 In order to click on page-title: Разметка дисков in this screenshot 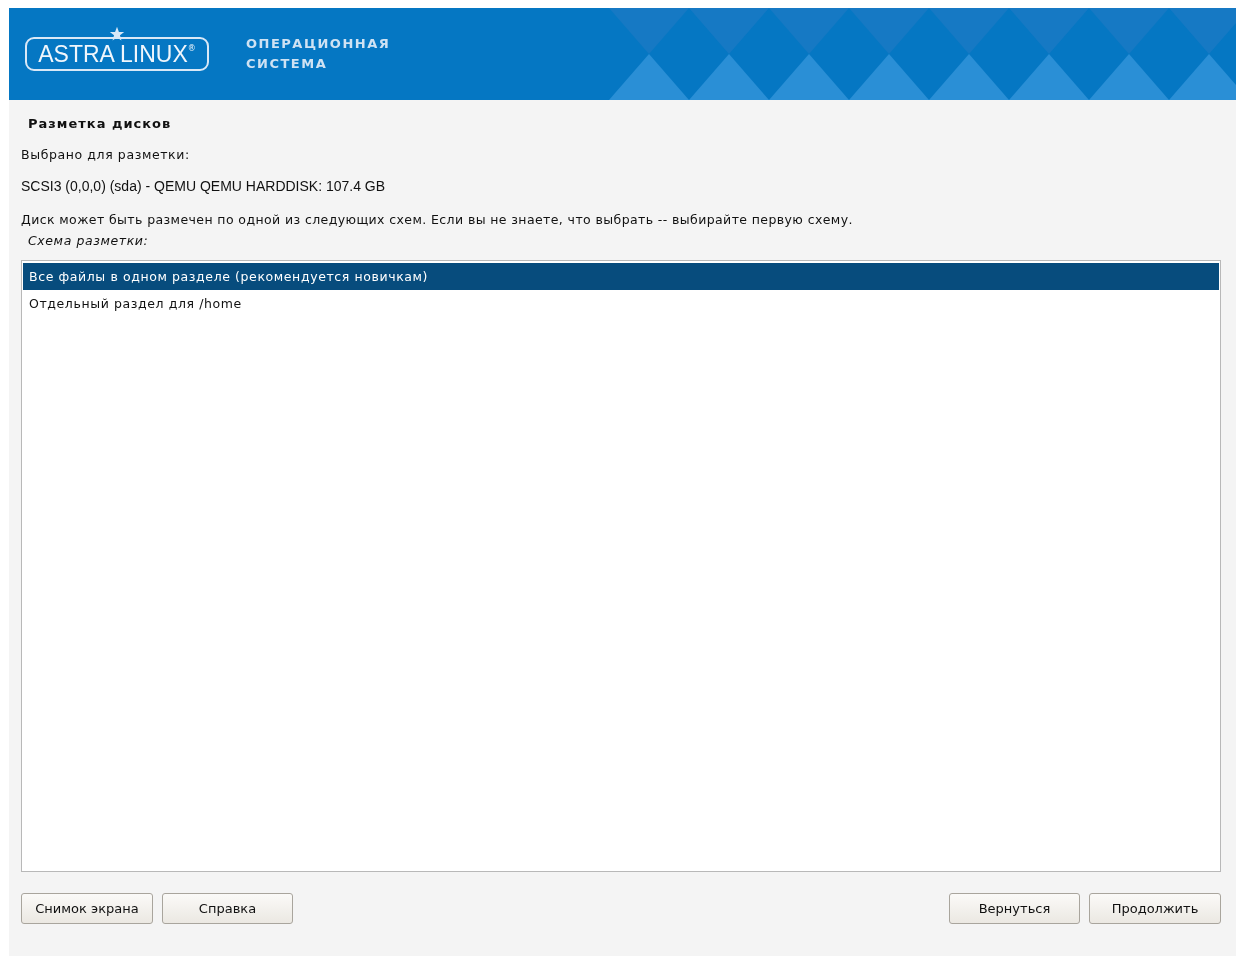, I will do `click(100, 123)`.